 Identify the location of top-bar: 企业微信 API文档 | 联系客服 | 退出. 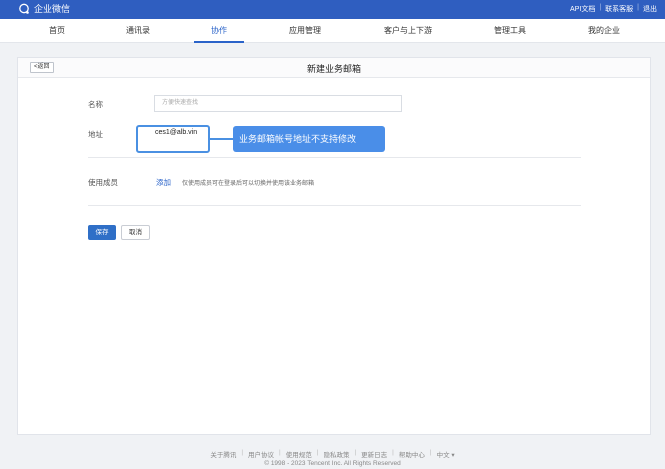
(332, 9).